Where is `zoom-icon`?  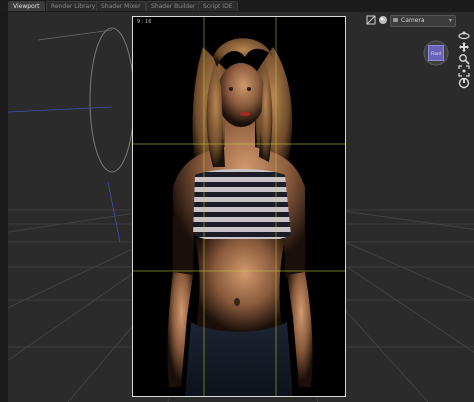 zoom-icon is located at coordinates (464, 59).